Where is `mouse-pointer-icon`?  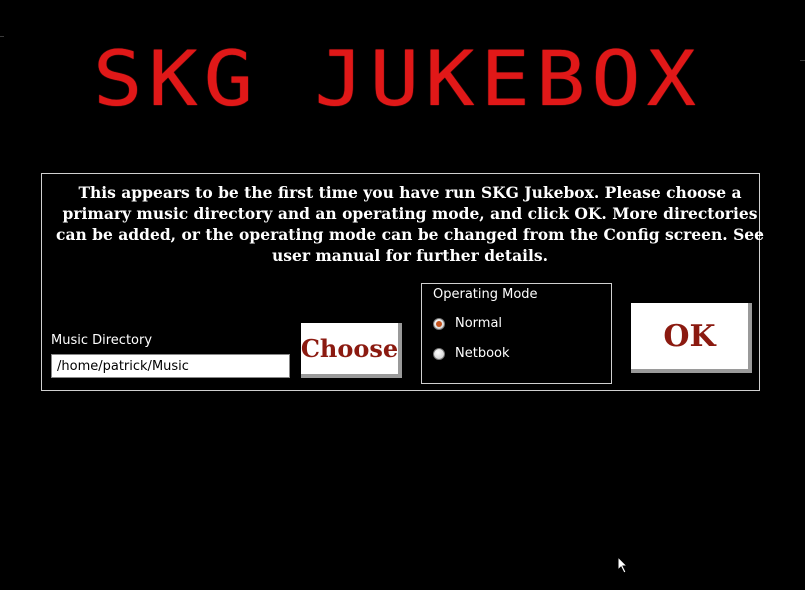
mouse-pointer-icon is located at coordinates (623, 565).